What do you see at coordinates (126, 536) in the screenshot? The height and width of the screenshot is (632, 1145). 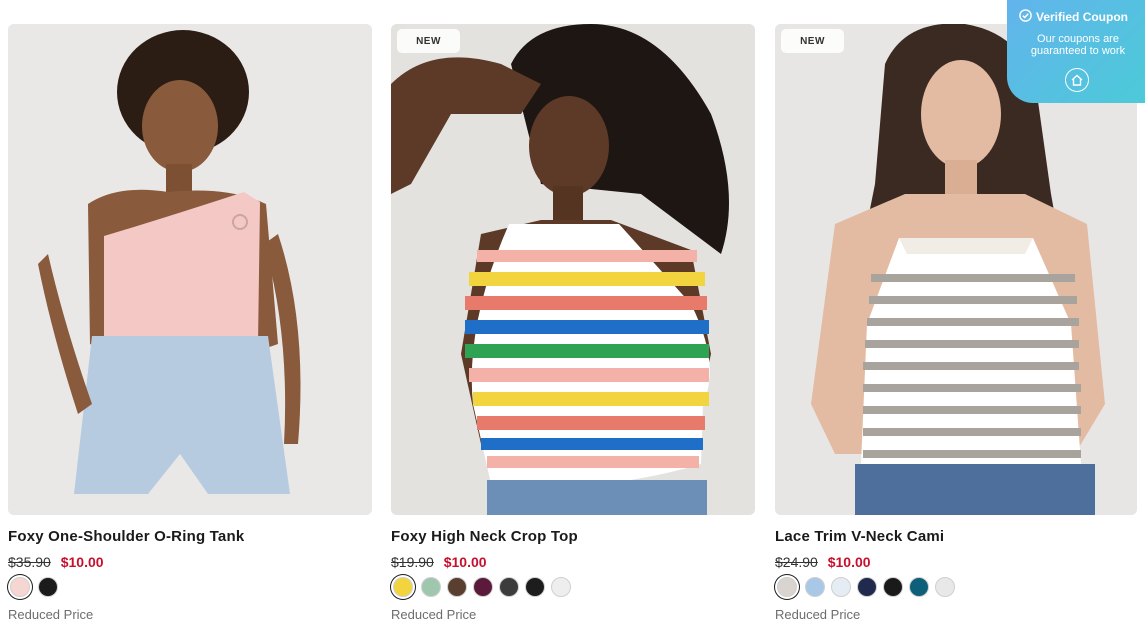 I see `product-title: Foxy One-Shoulder O-Ring Tank` at bounding box center [126, 536].